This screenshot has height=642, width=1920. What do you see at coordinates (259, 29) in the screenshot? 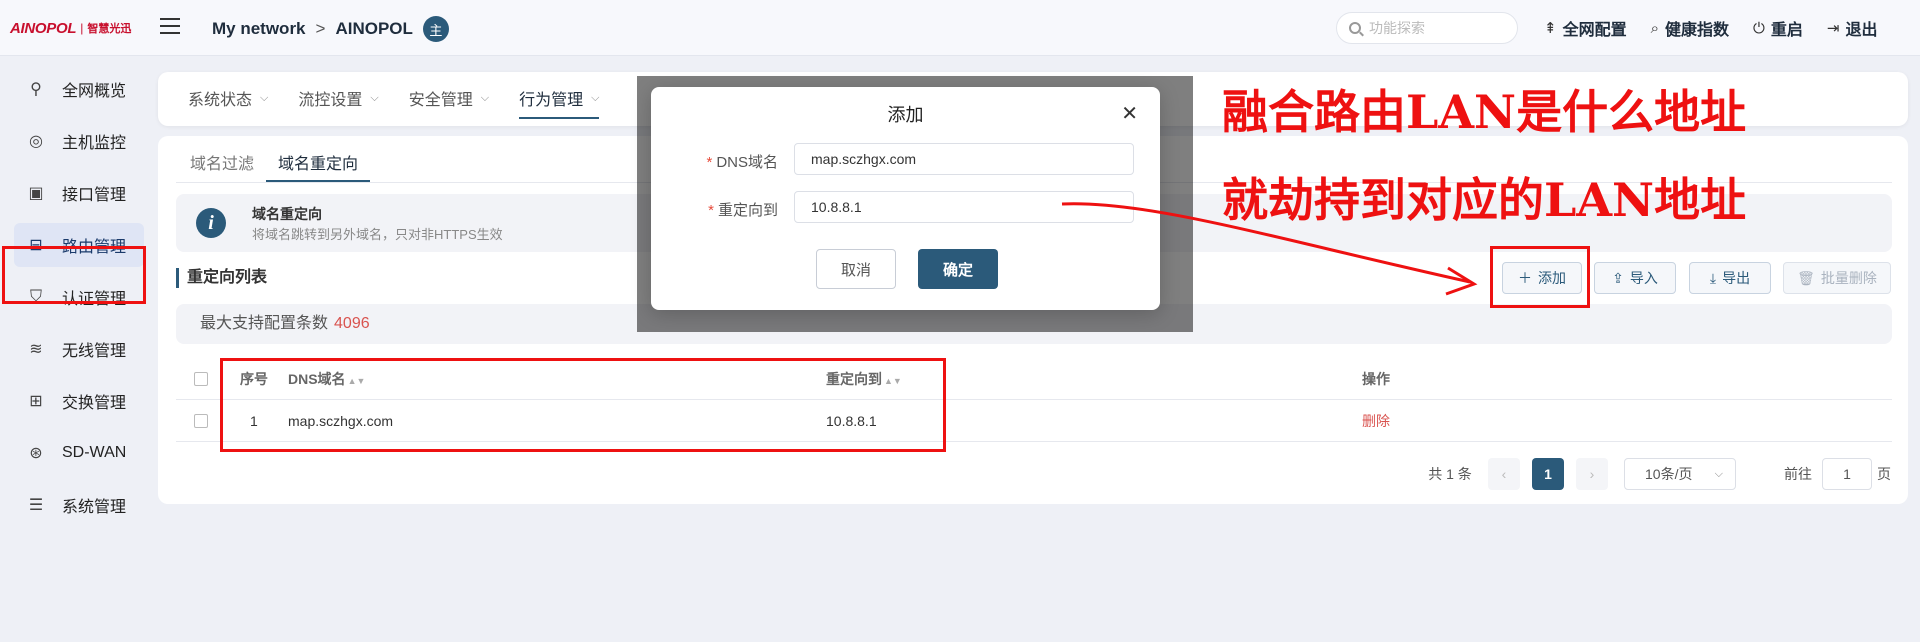
I see `breadcrumb-root: My network` at bounding box center [259, 29].